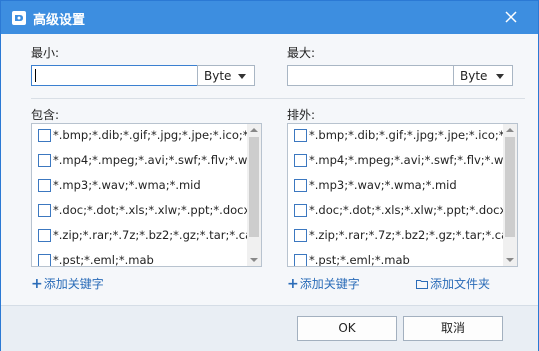 The height and width of the screenshot is (351, 539). What do you see at coordinates (278, 98) in the screenshot?
I see `section-divider` at bounding box center [278, 98].